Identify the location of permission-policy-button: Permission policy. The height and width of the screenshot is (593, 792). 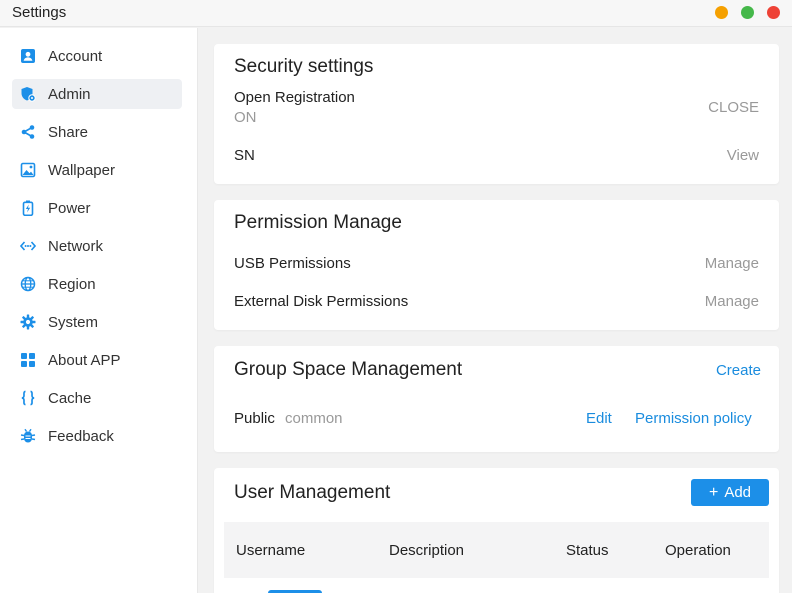
(693, 418).